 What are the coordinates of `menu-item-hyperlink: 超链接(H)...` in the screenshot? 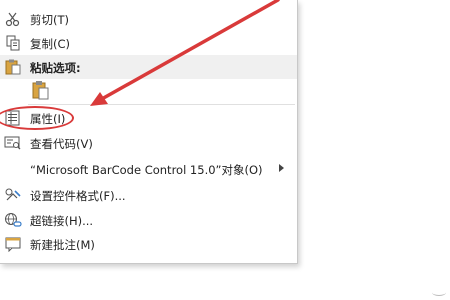 It's located at (148, 220).